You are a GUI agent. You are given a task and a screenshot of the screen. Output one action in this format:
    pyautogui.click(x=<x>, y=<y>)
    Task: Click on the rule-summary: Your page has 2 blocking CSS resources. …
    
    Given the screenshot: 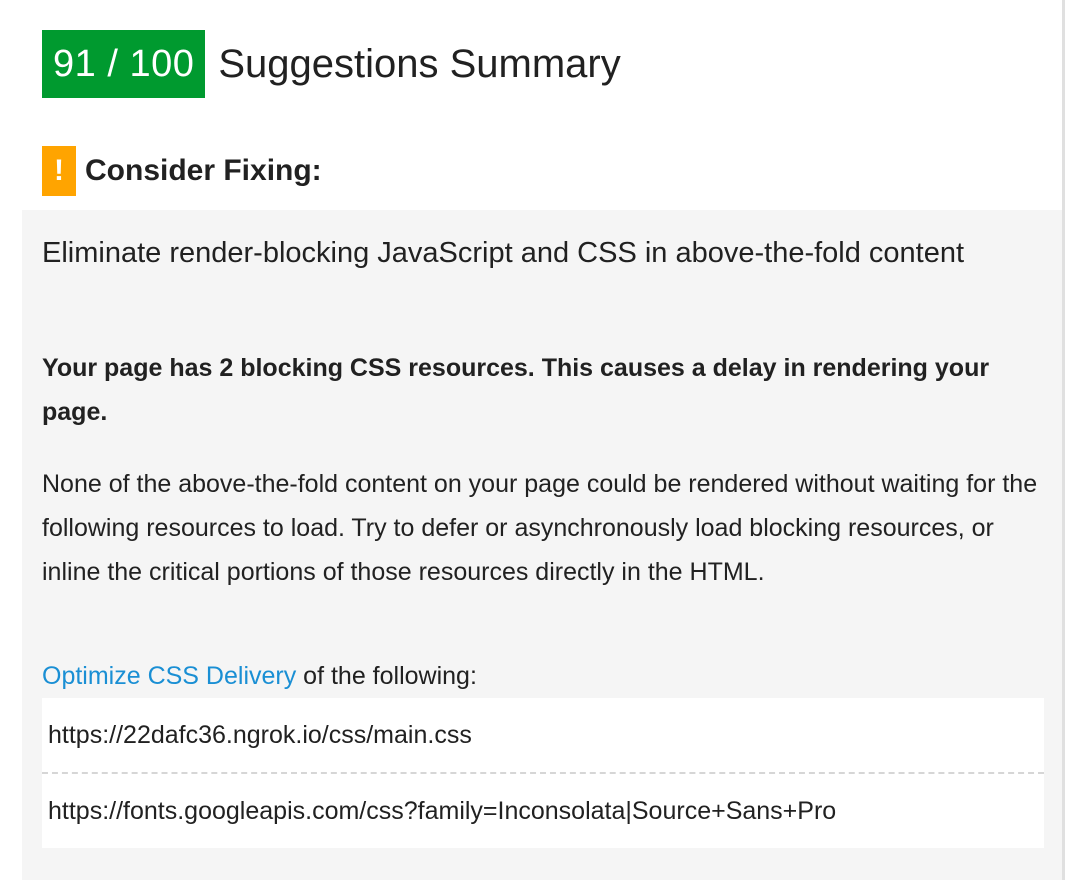 What is the action you would take?
    pyautogui.click(x=516, y=390)
    